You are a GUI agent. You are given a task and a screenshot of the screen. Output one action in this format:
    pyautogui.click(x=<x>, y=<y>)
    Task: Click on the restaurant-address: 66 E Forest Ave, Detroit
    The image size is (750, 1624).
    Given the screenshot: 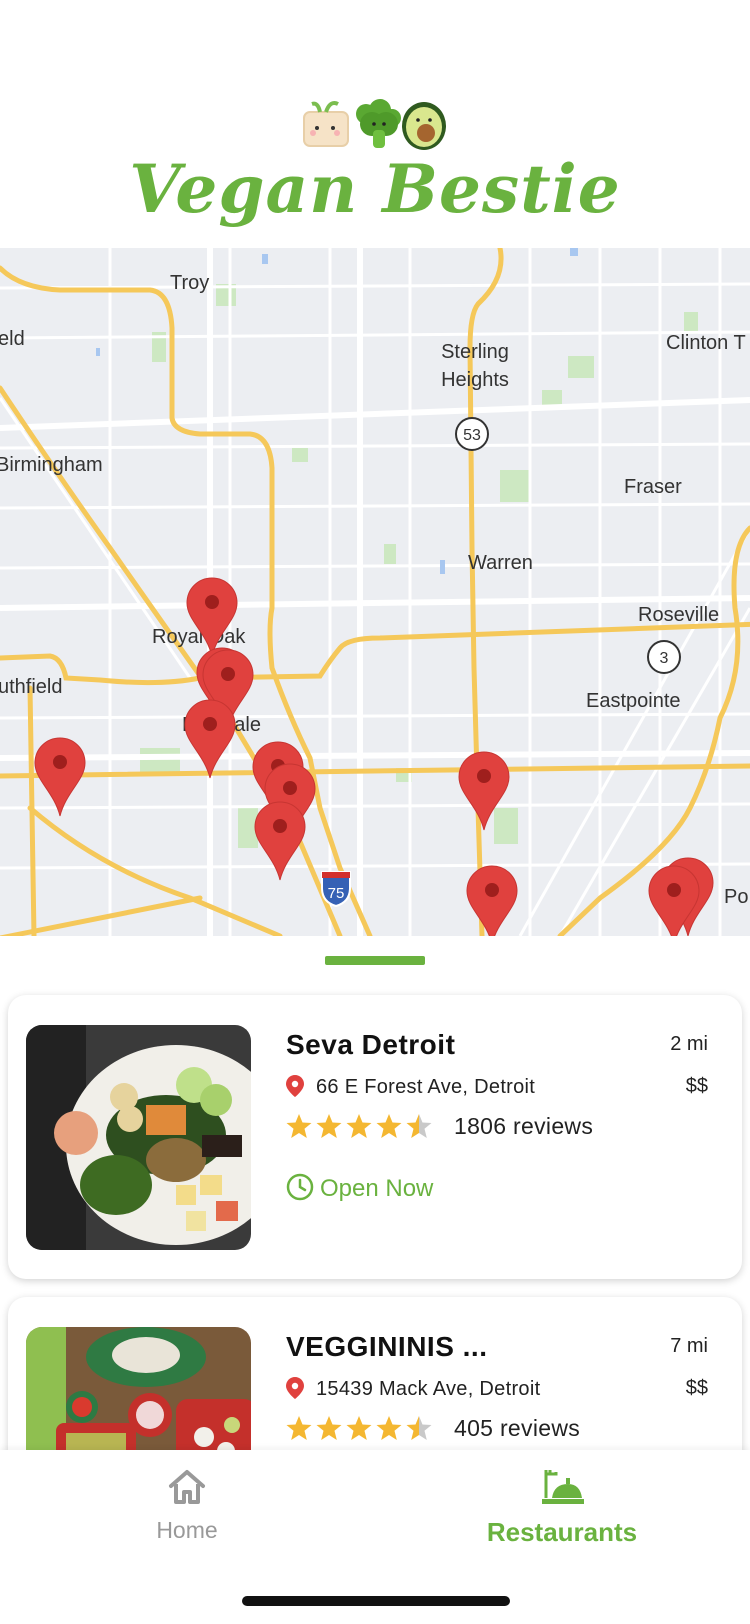 What is the action you would take?
    pyautogui.click(x=410, y=1087)
    